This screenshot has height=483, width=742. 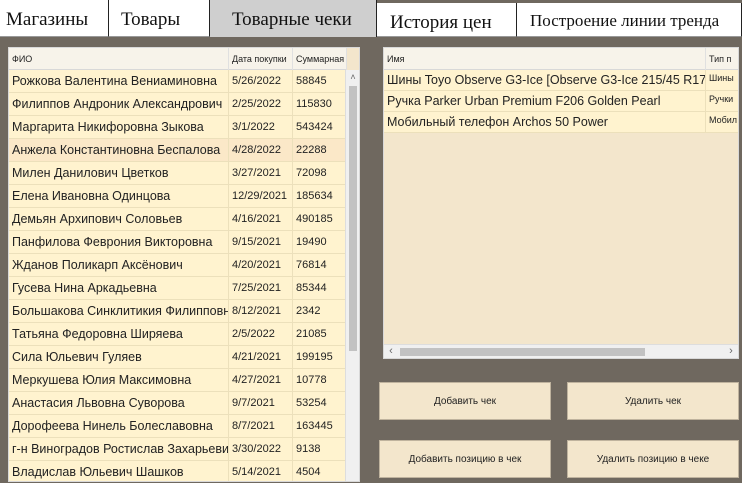 I want to click on scroll-right-icon: ›, so click(x=731, y=351).